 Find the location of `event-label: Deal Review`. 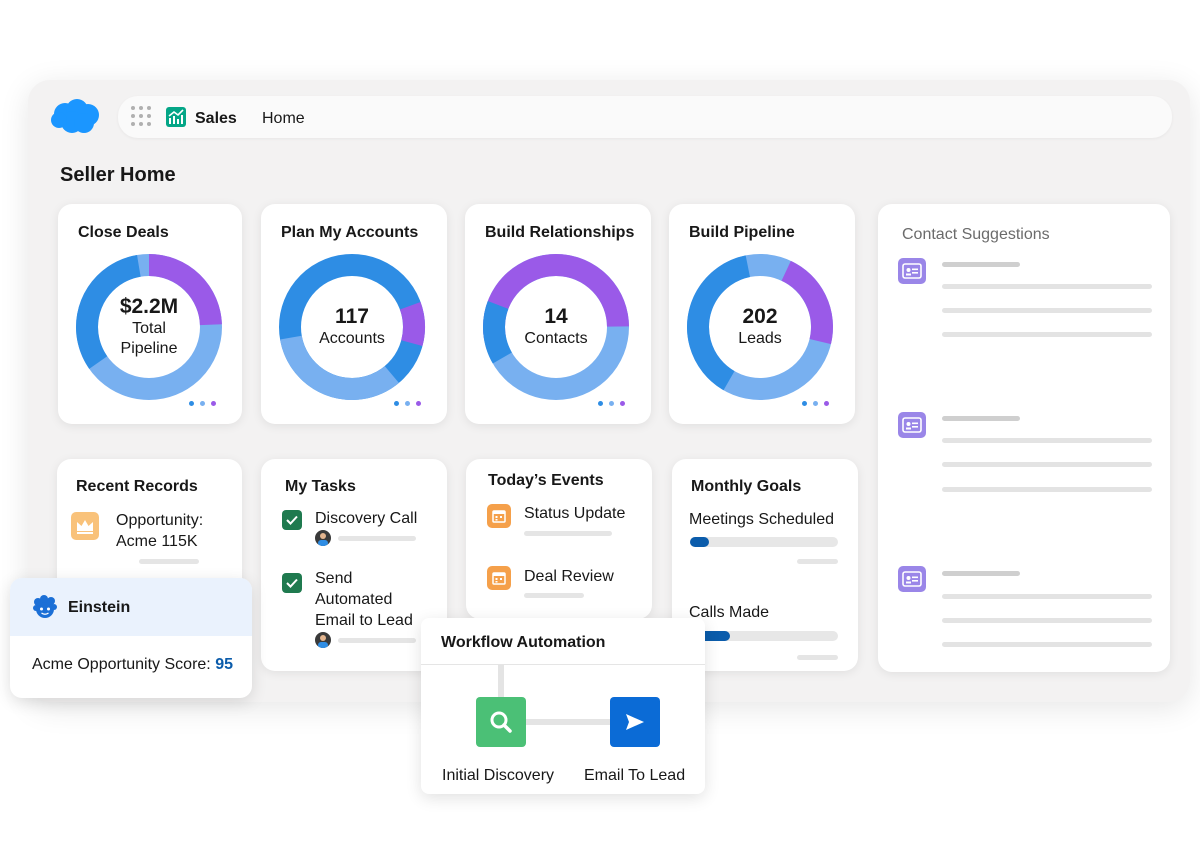

event-label: Deal Review is located at coordinates (569, 576).